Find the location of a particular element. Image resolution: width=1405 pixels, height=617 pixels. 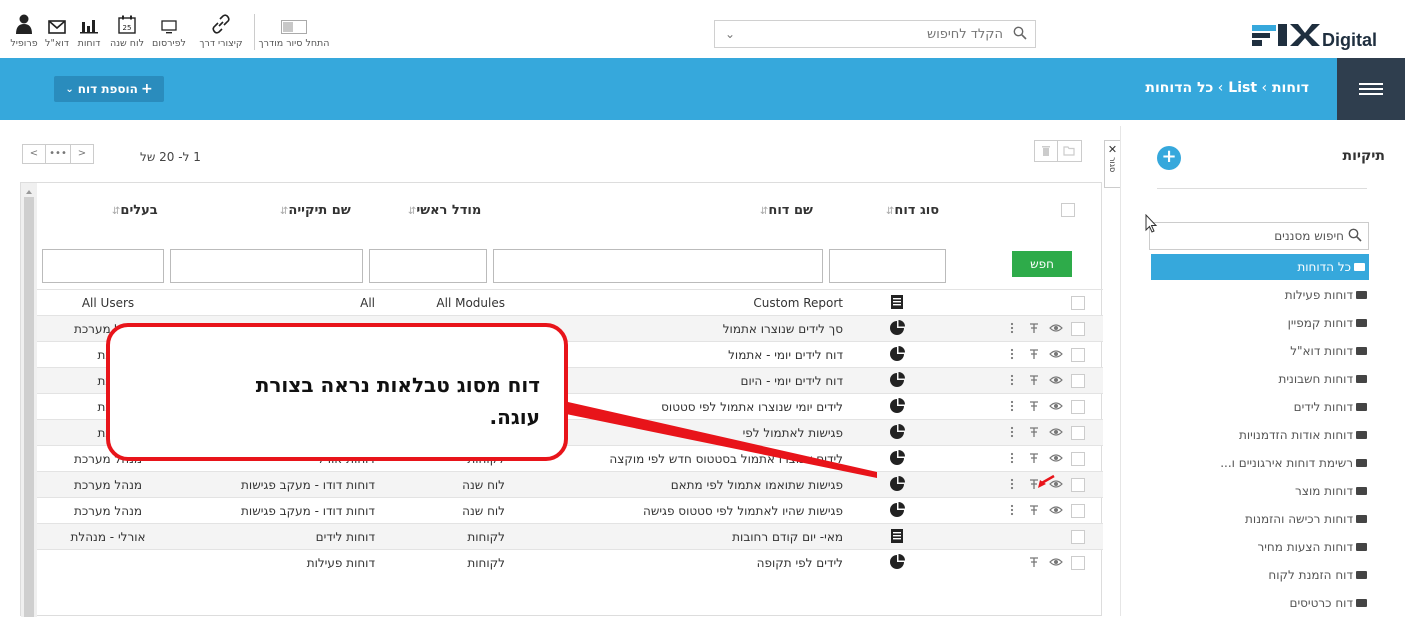

callout-text: דוח מסוג טבלאות נראה בצורת עוגה. is located at coordinates (397, 401).